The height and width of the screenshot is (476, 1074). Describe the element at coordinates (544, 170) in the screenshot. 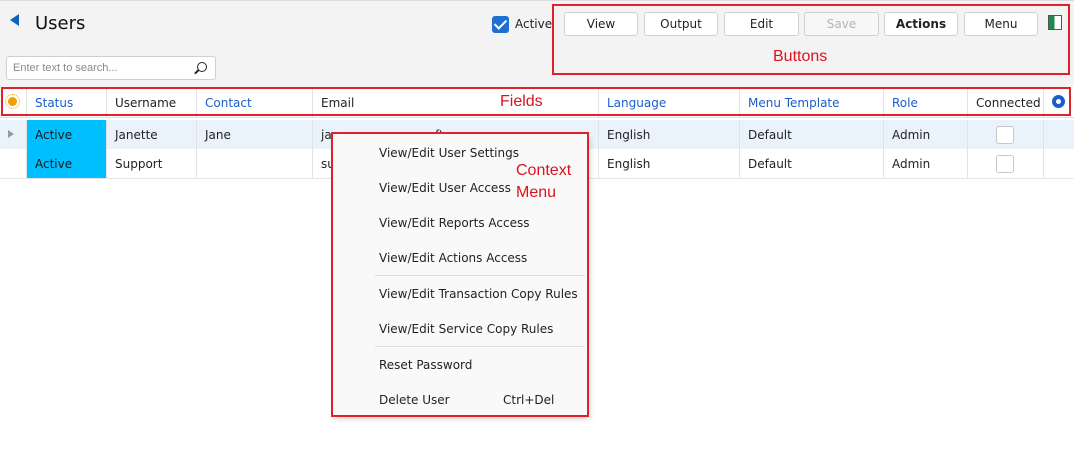

I see `context-menu-annotation-label-line1: Context` at that location.